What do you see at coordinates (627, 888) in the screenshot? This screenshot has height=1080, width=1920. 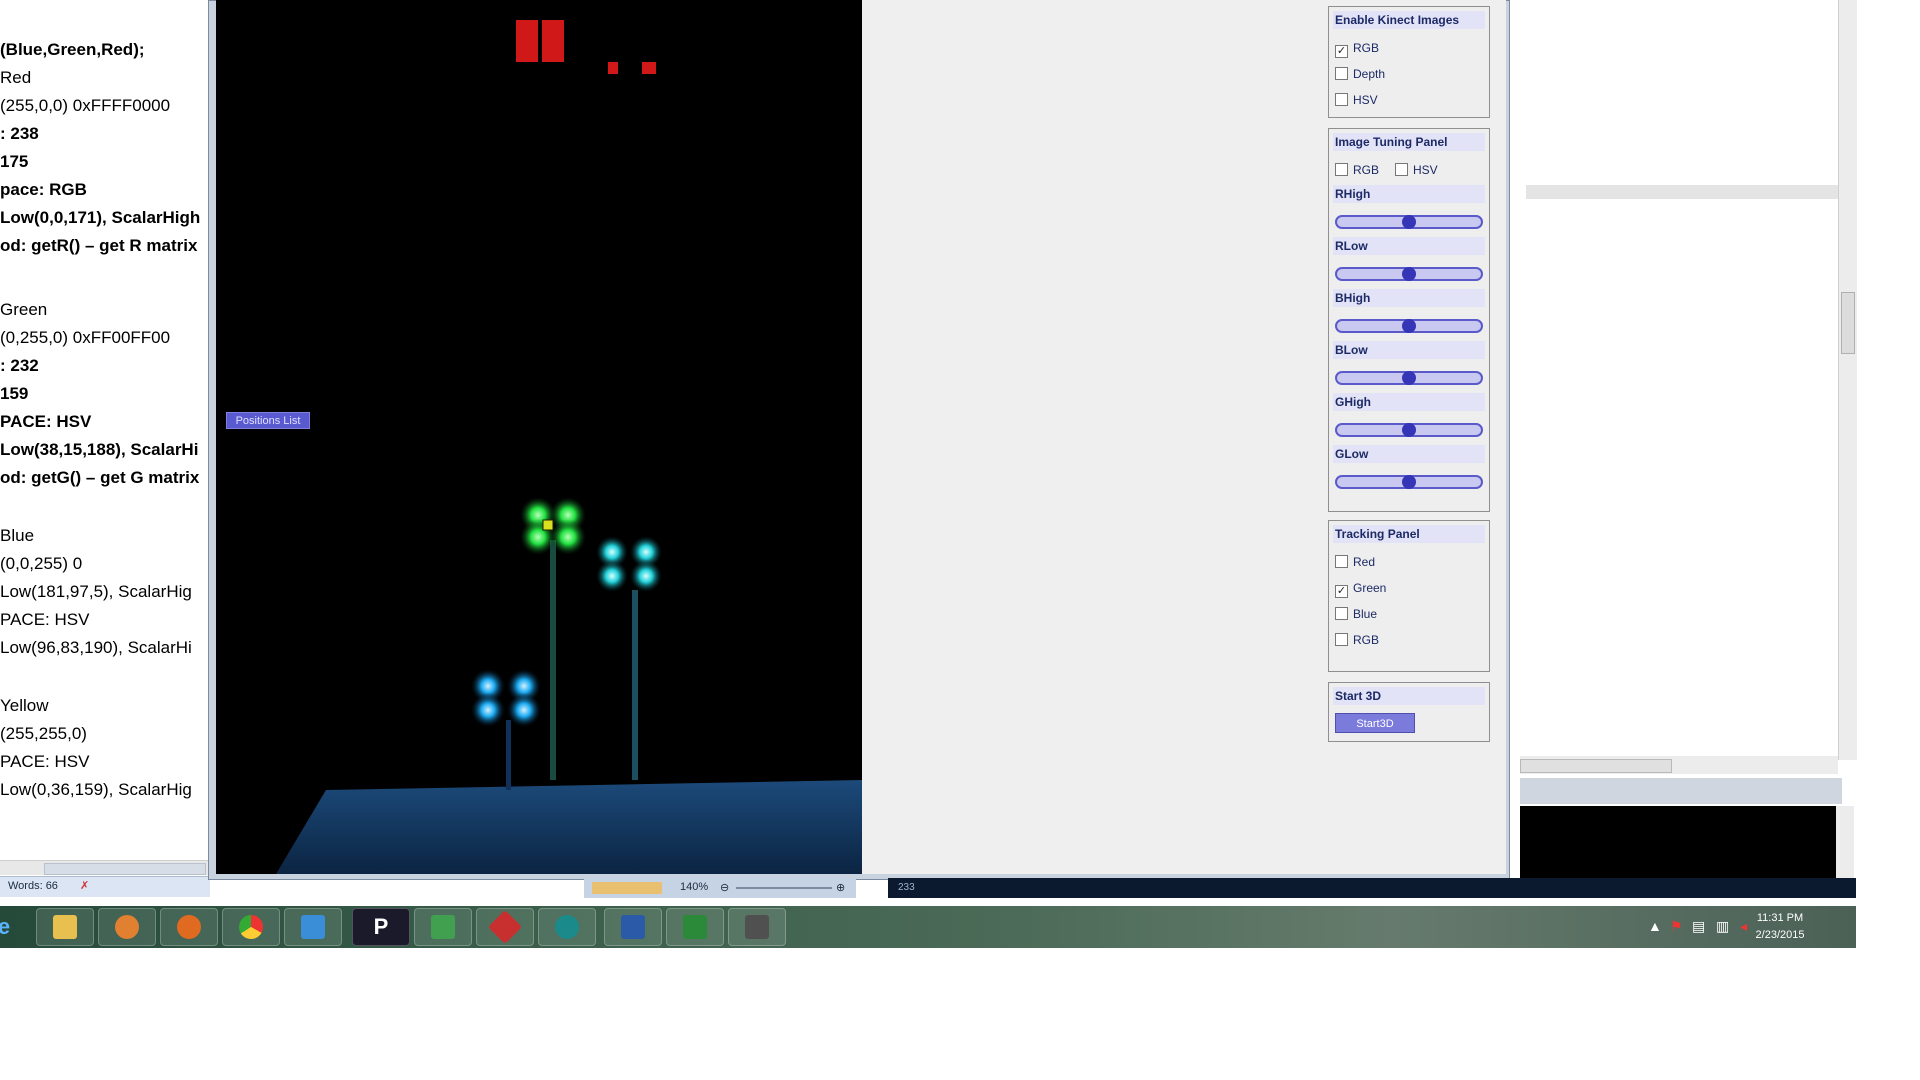 I see `view-buttons-icon` at bounding box center [627, 888].